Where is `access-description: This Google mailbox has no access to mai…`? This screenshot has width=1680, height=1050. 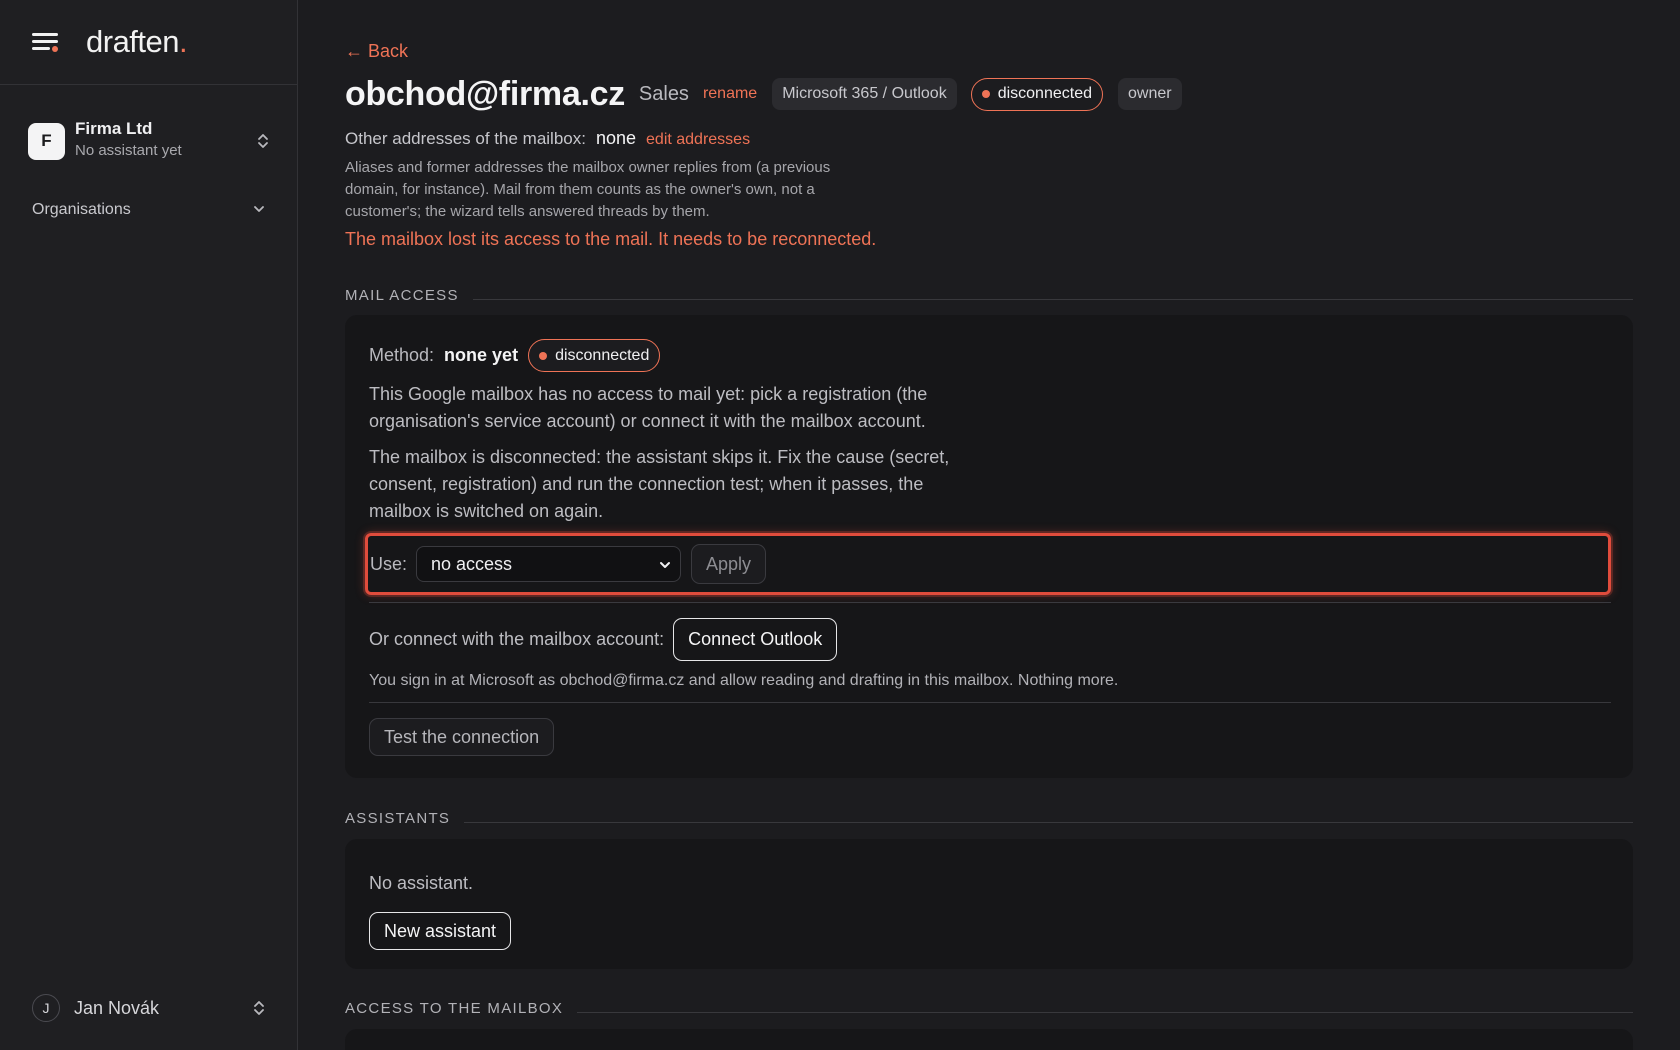 access-description: This Google mailbox has no access to mai… is located at coordinates (648, 407).